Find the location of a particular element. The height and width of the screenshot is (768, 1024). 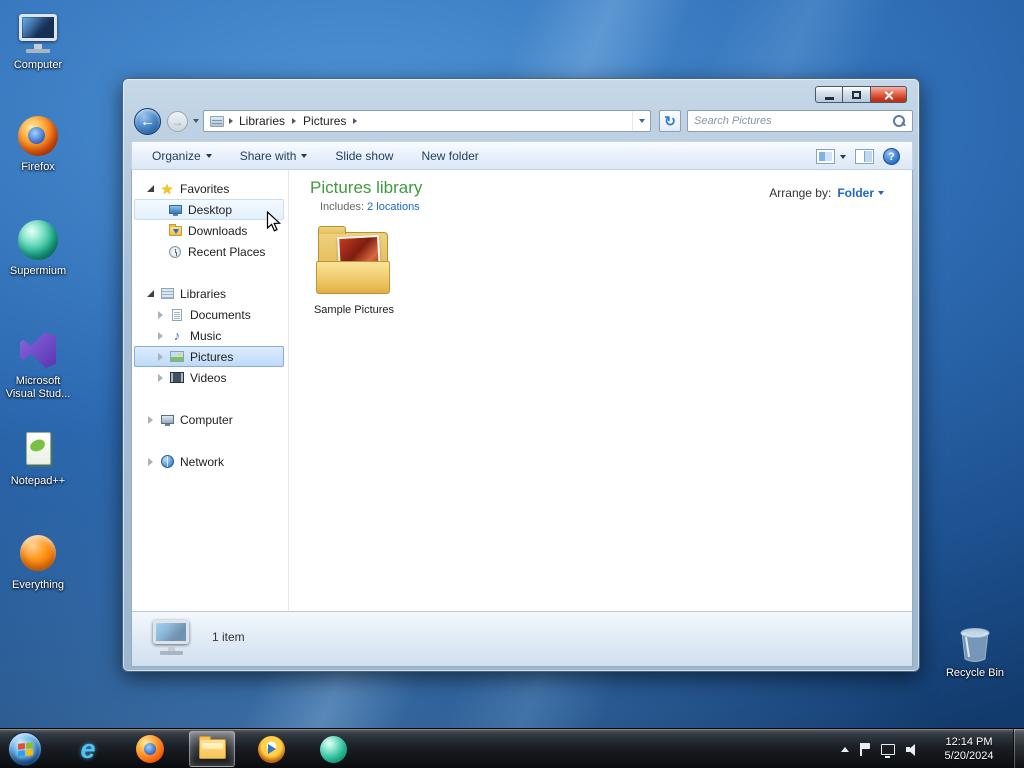

start-button is located at coordinates (25, 749).